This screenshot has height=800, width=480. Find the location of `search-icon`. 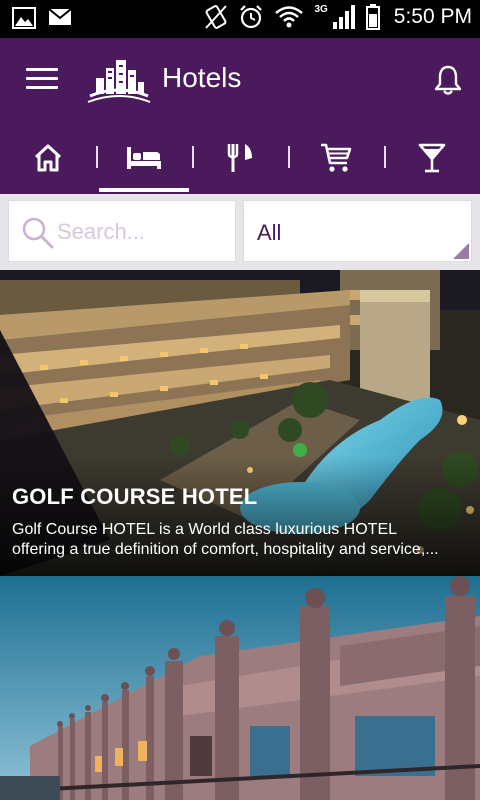

search-icon is located at coordinates (38, 233).